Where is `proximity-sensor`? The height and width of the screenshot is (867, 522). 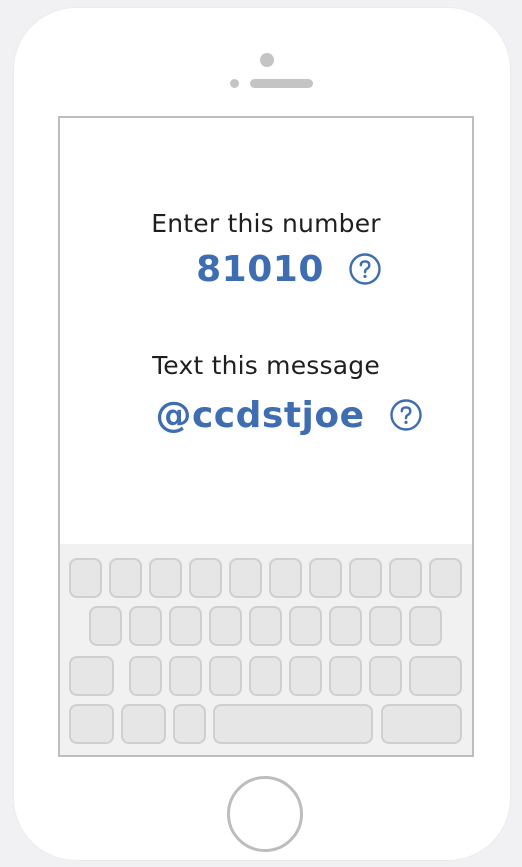
proximity-sensor is located at coordinates (234, 83).